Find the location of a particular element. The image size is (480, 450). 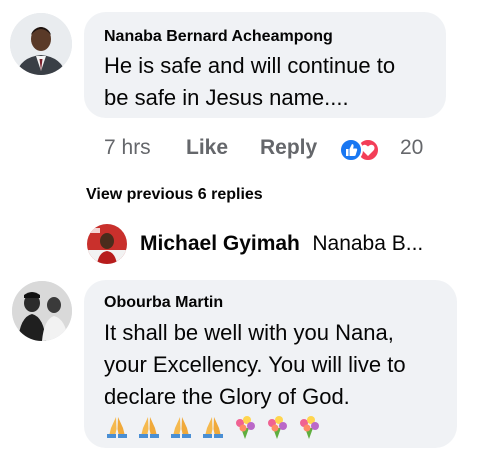

comment-text-line: He is safe and will continue to is located at coordinates (250, 65).